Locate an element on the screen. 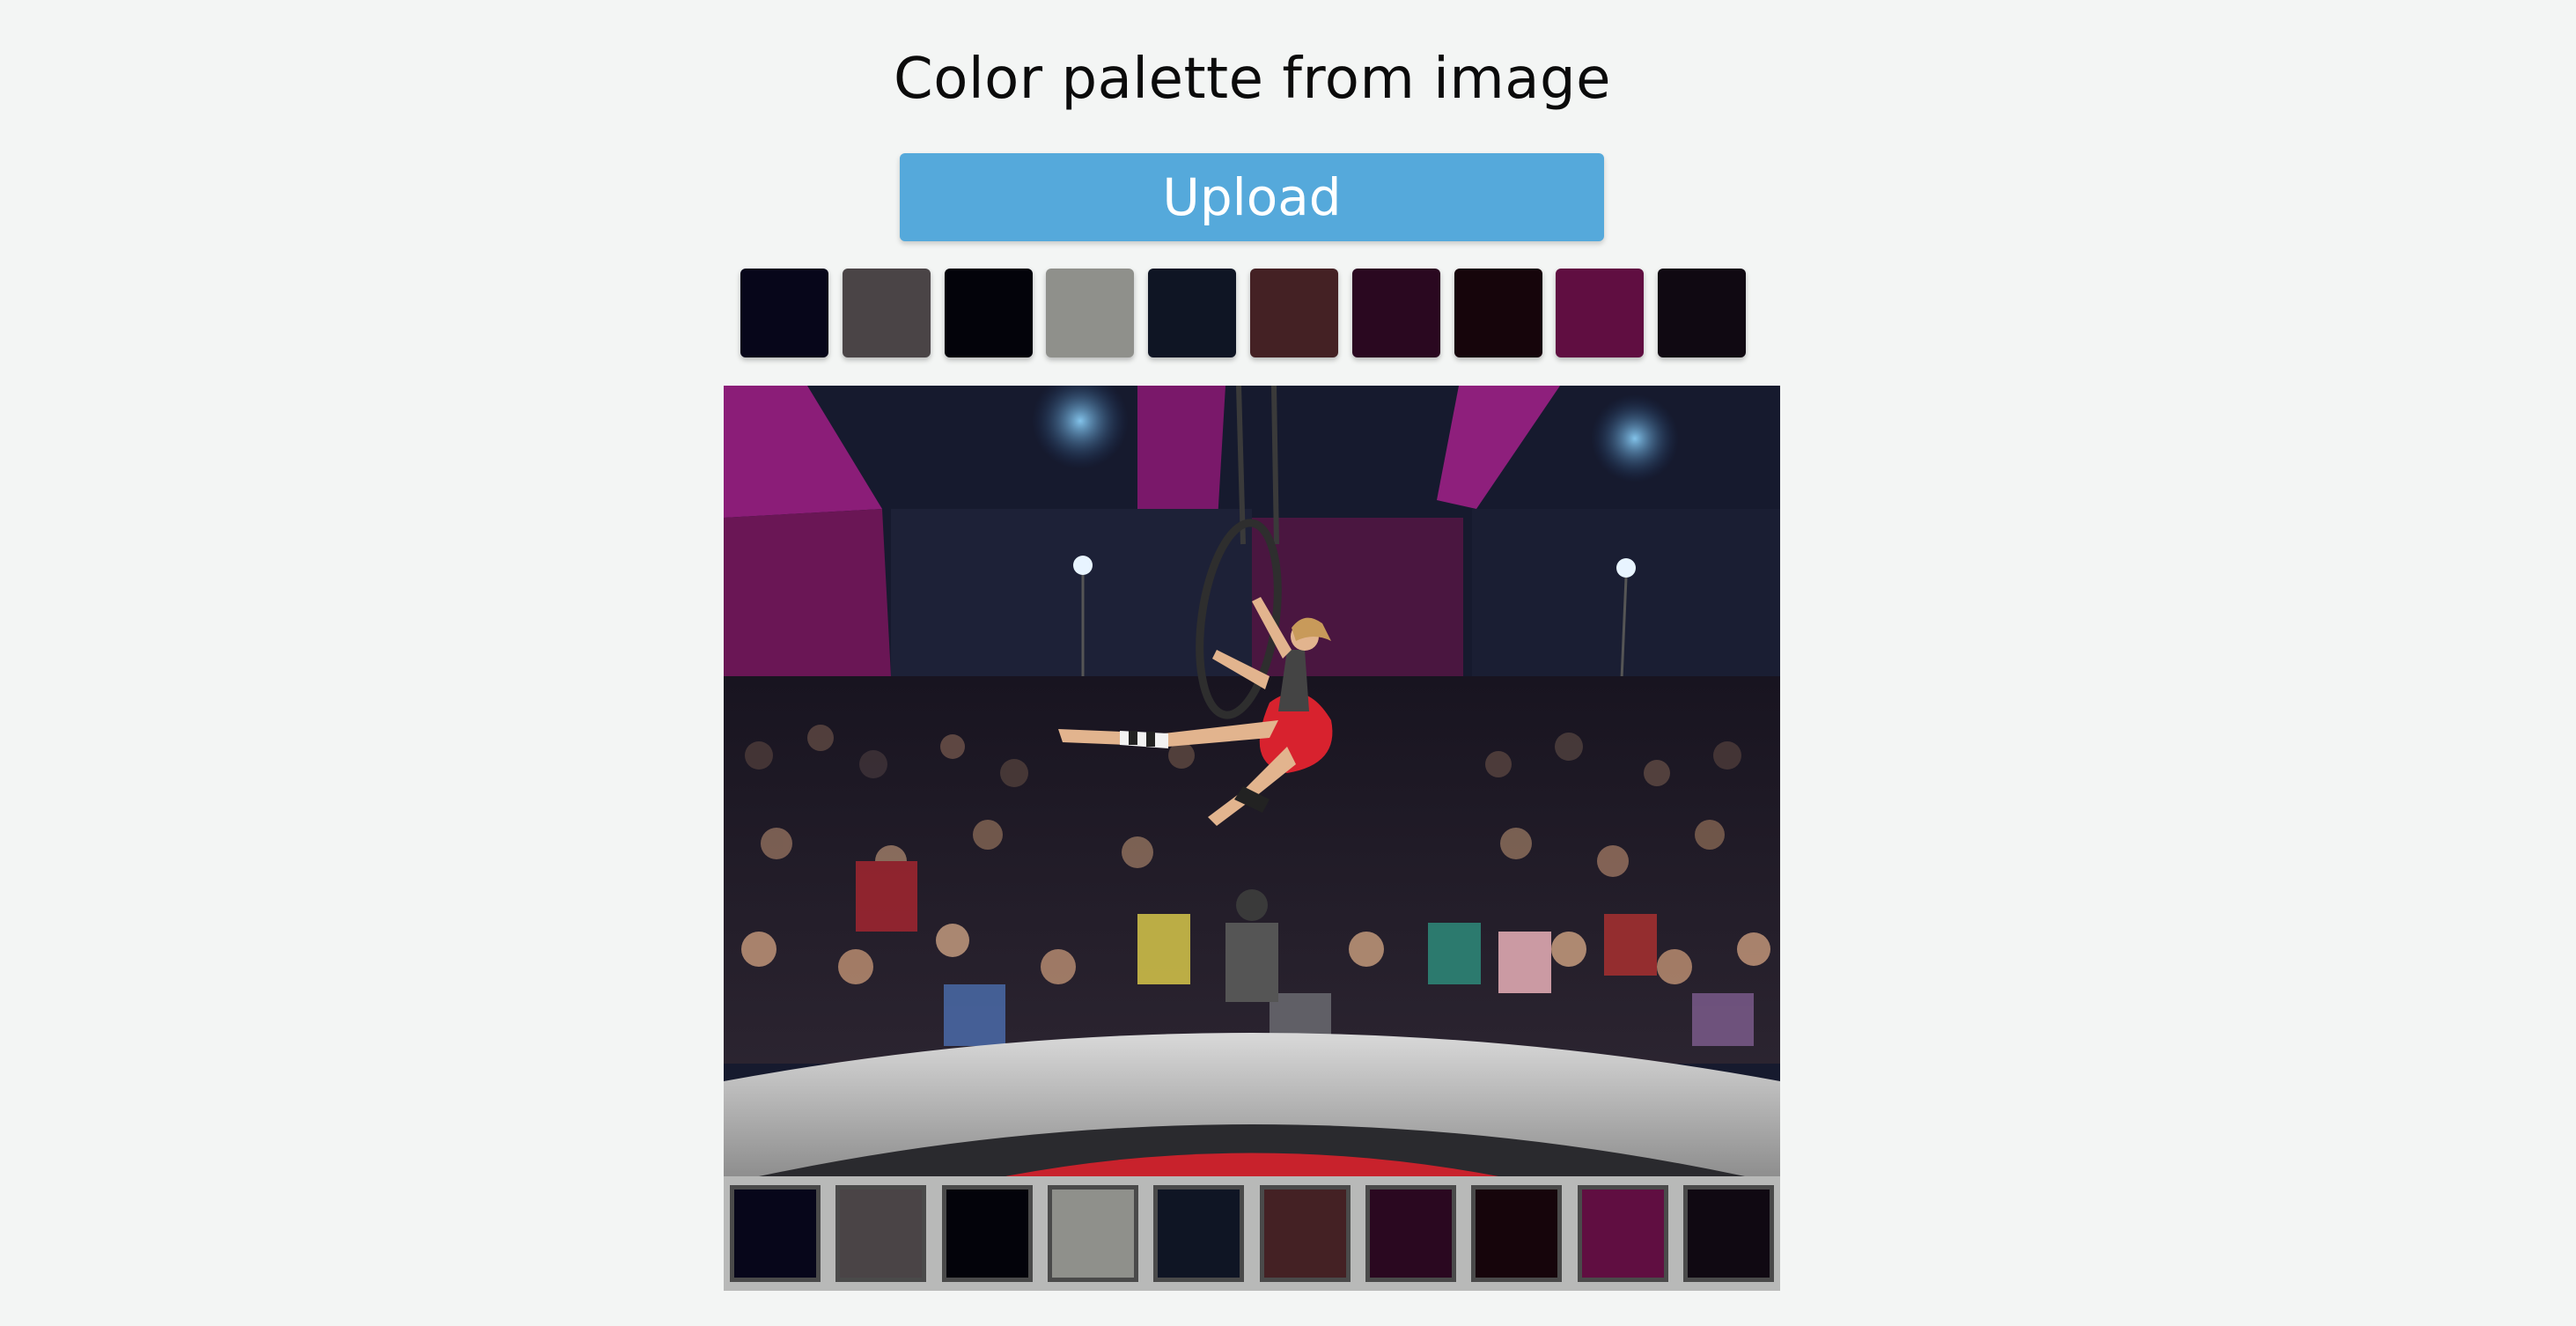 The height and width of the screenshot is (1326, 2576). page-title: Color palette from image is located at coordinates (1253, 79).